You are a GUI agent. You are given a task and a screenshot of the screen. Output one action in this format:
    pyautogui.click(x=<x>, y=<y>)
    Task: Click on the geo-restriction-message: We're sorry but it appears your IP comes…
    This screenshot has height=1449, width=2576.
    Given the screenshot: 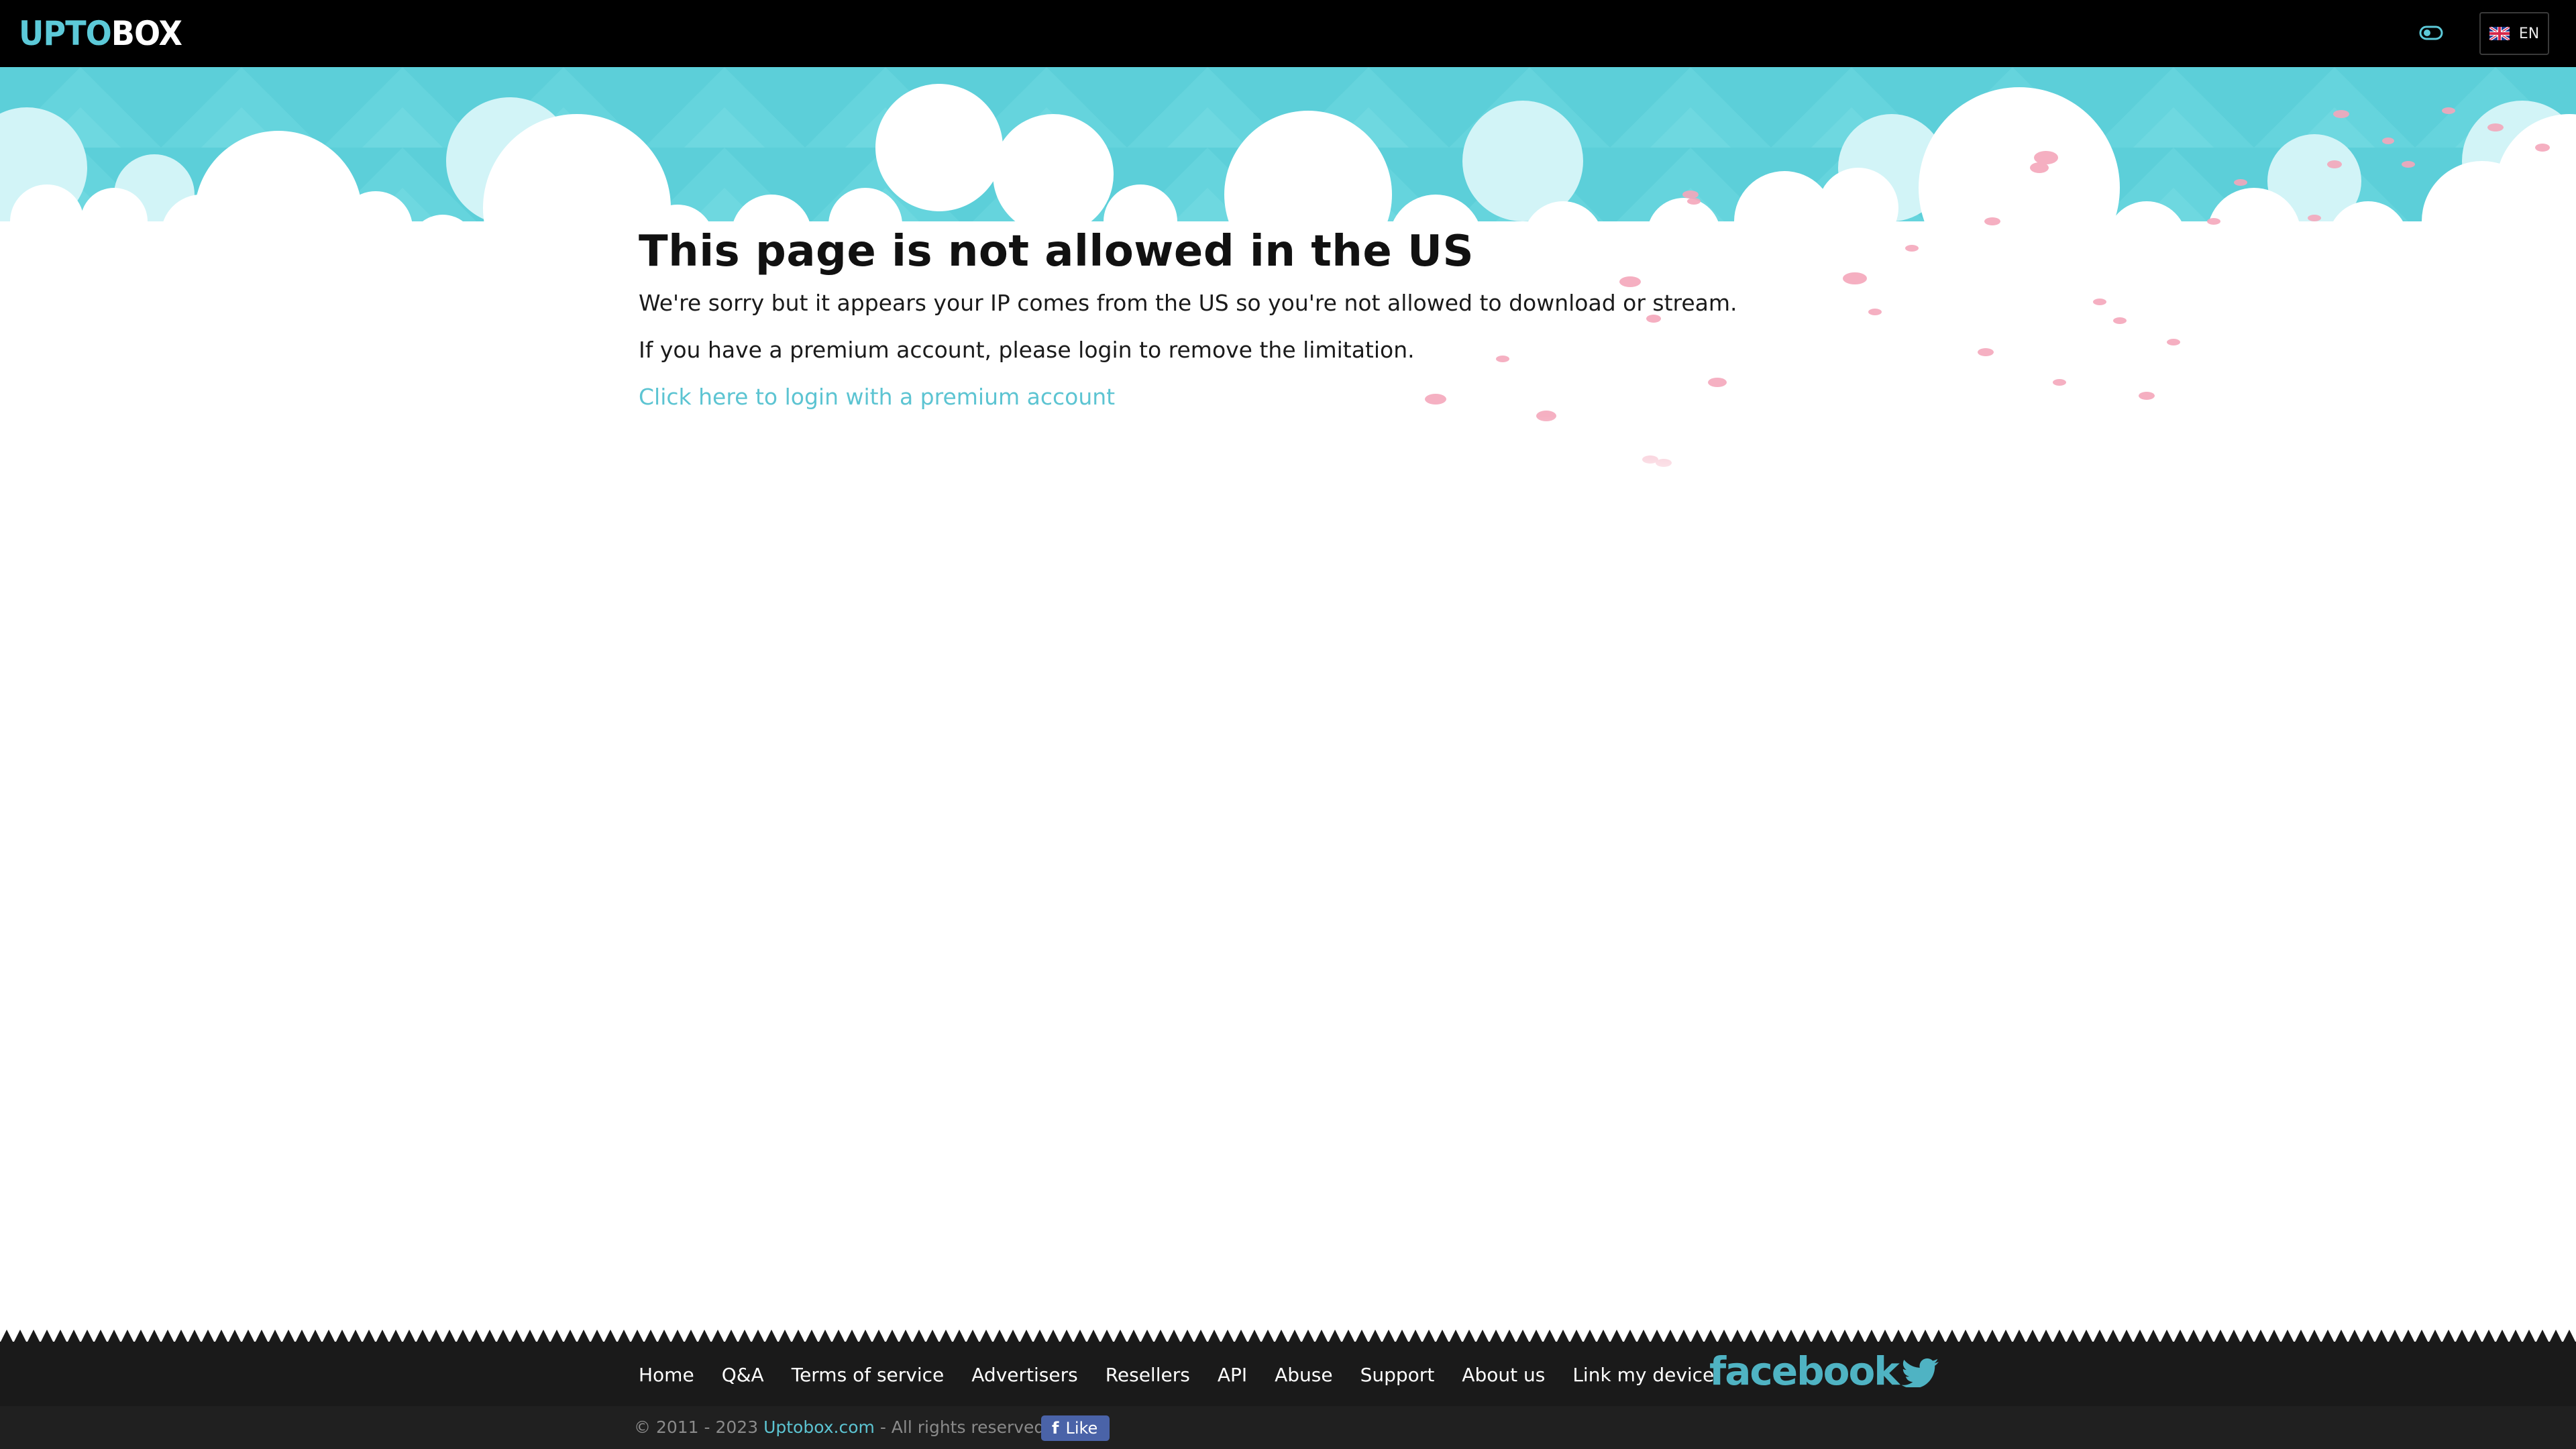 What is the action you would take?
    pyautogui.click(x=1188, y=303)
    